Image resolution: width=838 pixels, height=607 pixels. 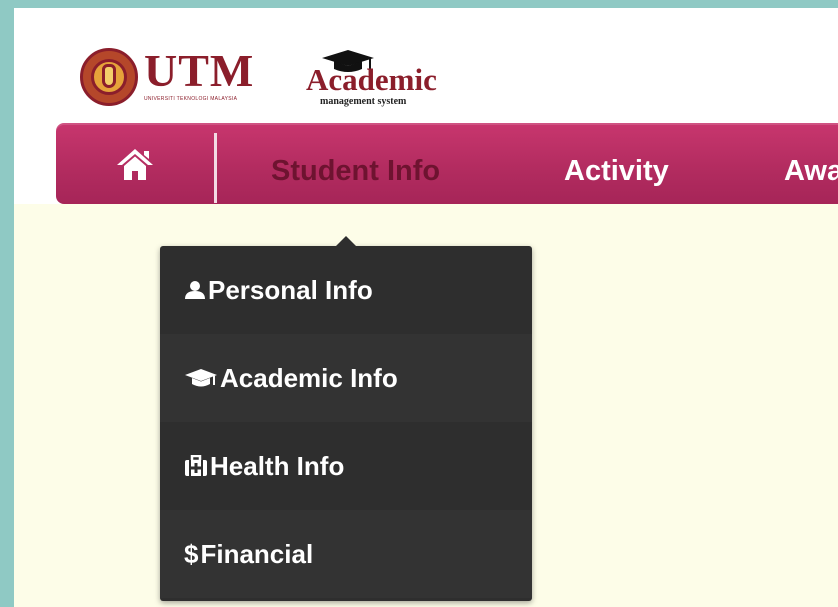 I want to click on home-icon, so click(x=135, y=164).